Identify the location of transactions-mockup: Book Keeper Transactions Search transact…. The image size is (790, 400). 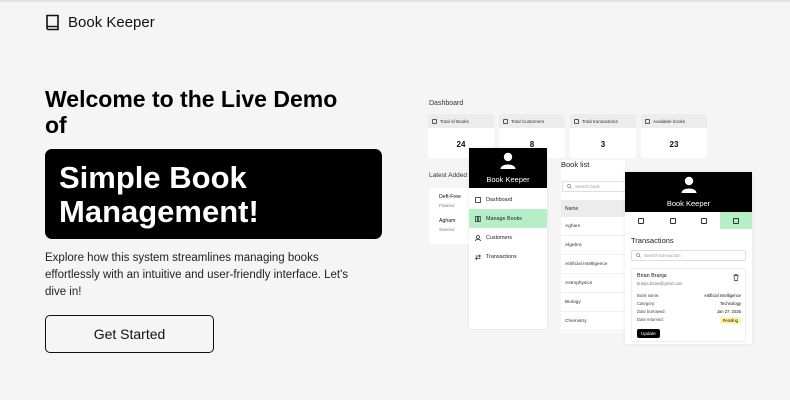
(688, 258).